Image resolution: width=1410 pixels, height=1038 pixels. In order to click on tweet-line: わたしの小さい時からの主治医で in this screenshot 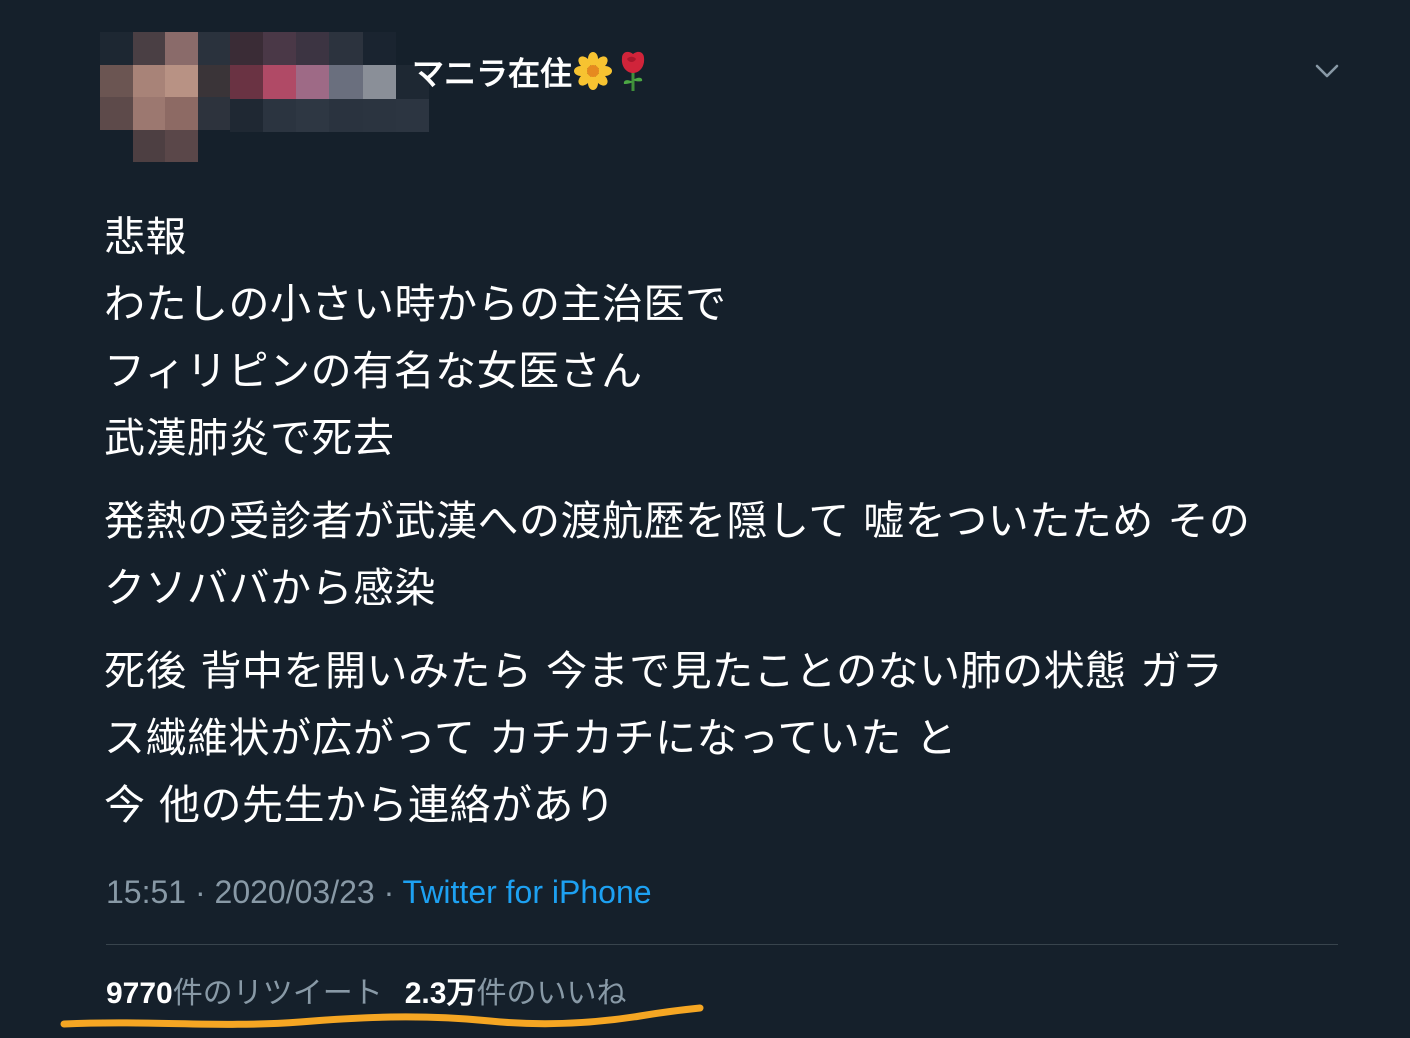, I will do `click(415, 304)`.